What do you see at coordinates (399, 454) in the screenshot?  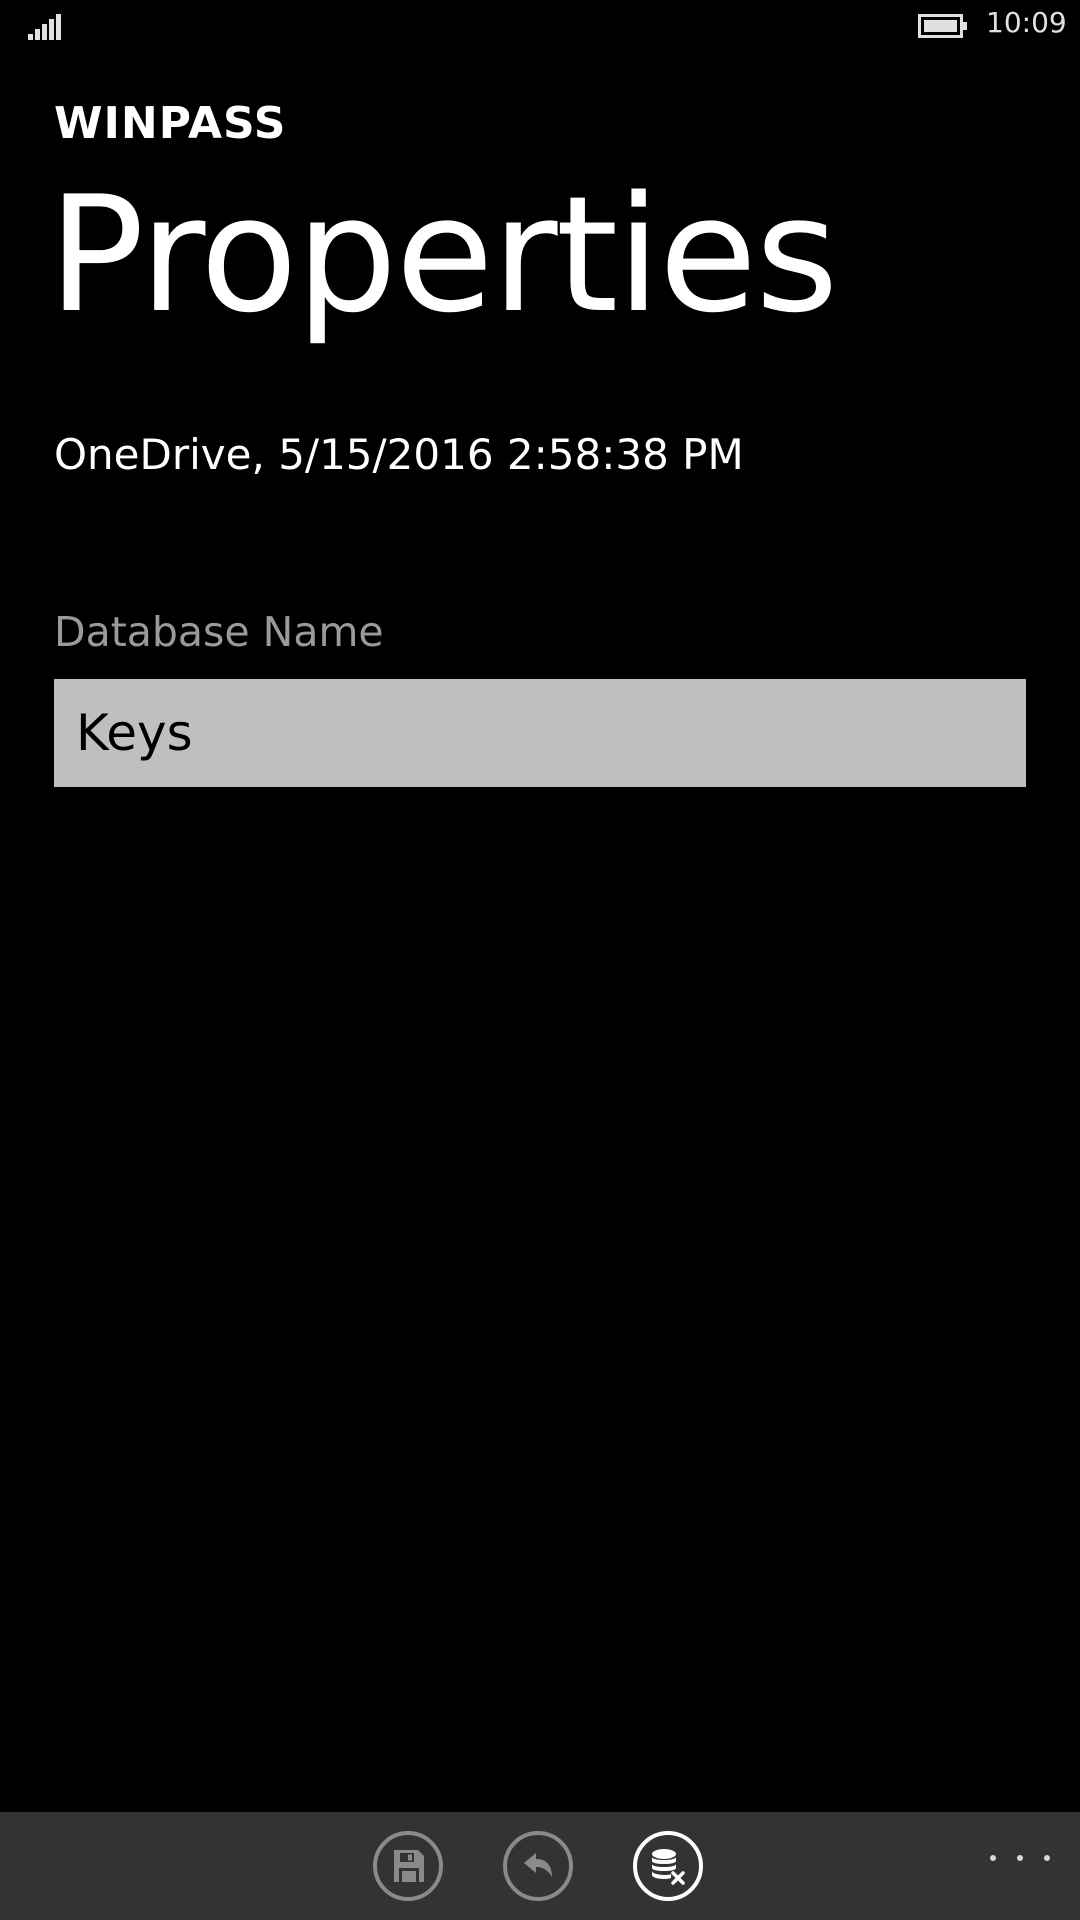 I see `database-source-info: OneDrive, 5/15/2016 2:58:38 PM` at bounding box center [399, 454].